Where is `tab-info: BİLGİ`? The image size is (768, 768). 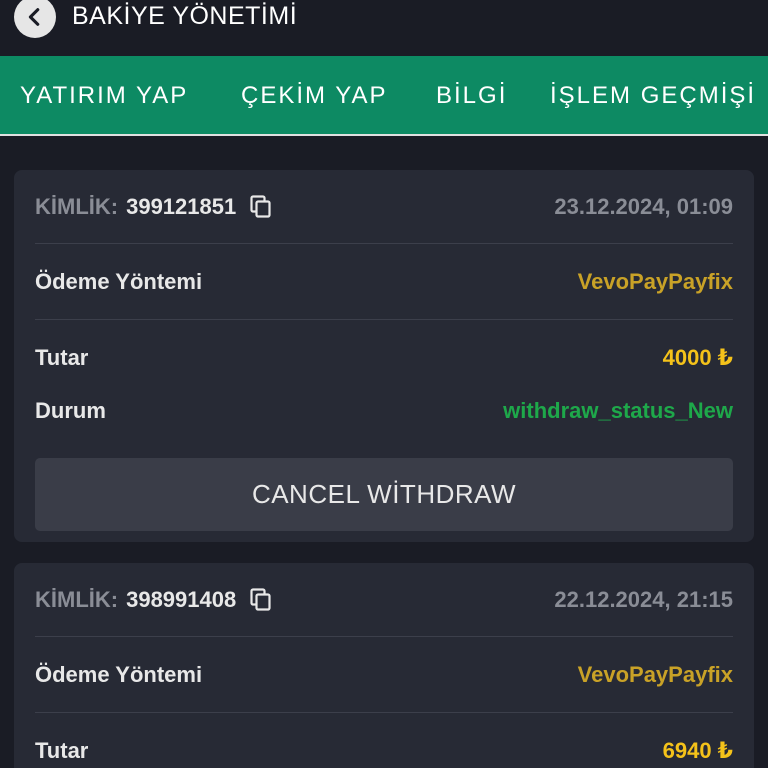
tab-info: BİLGİ is located at coordinates (471, 96).